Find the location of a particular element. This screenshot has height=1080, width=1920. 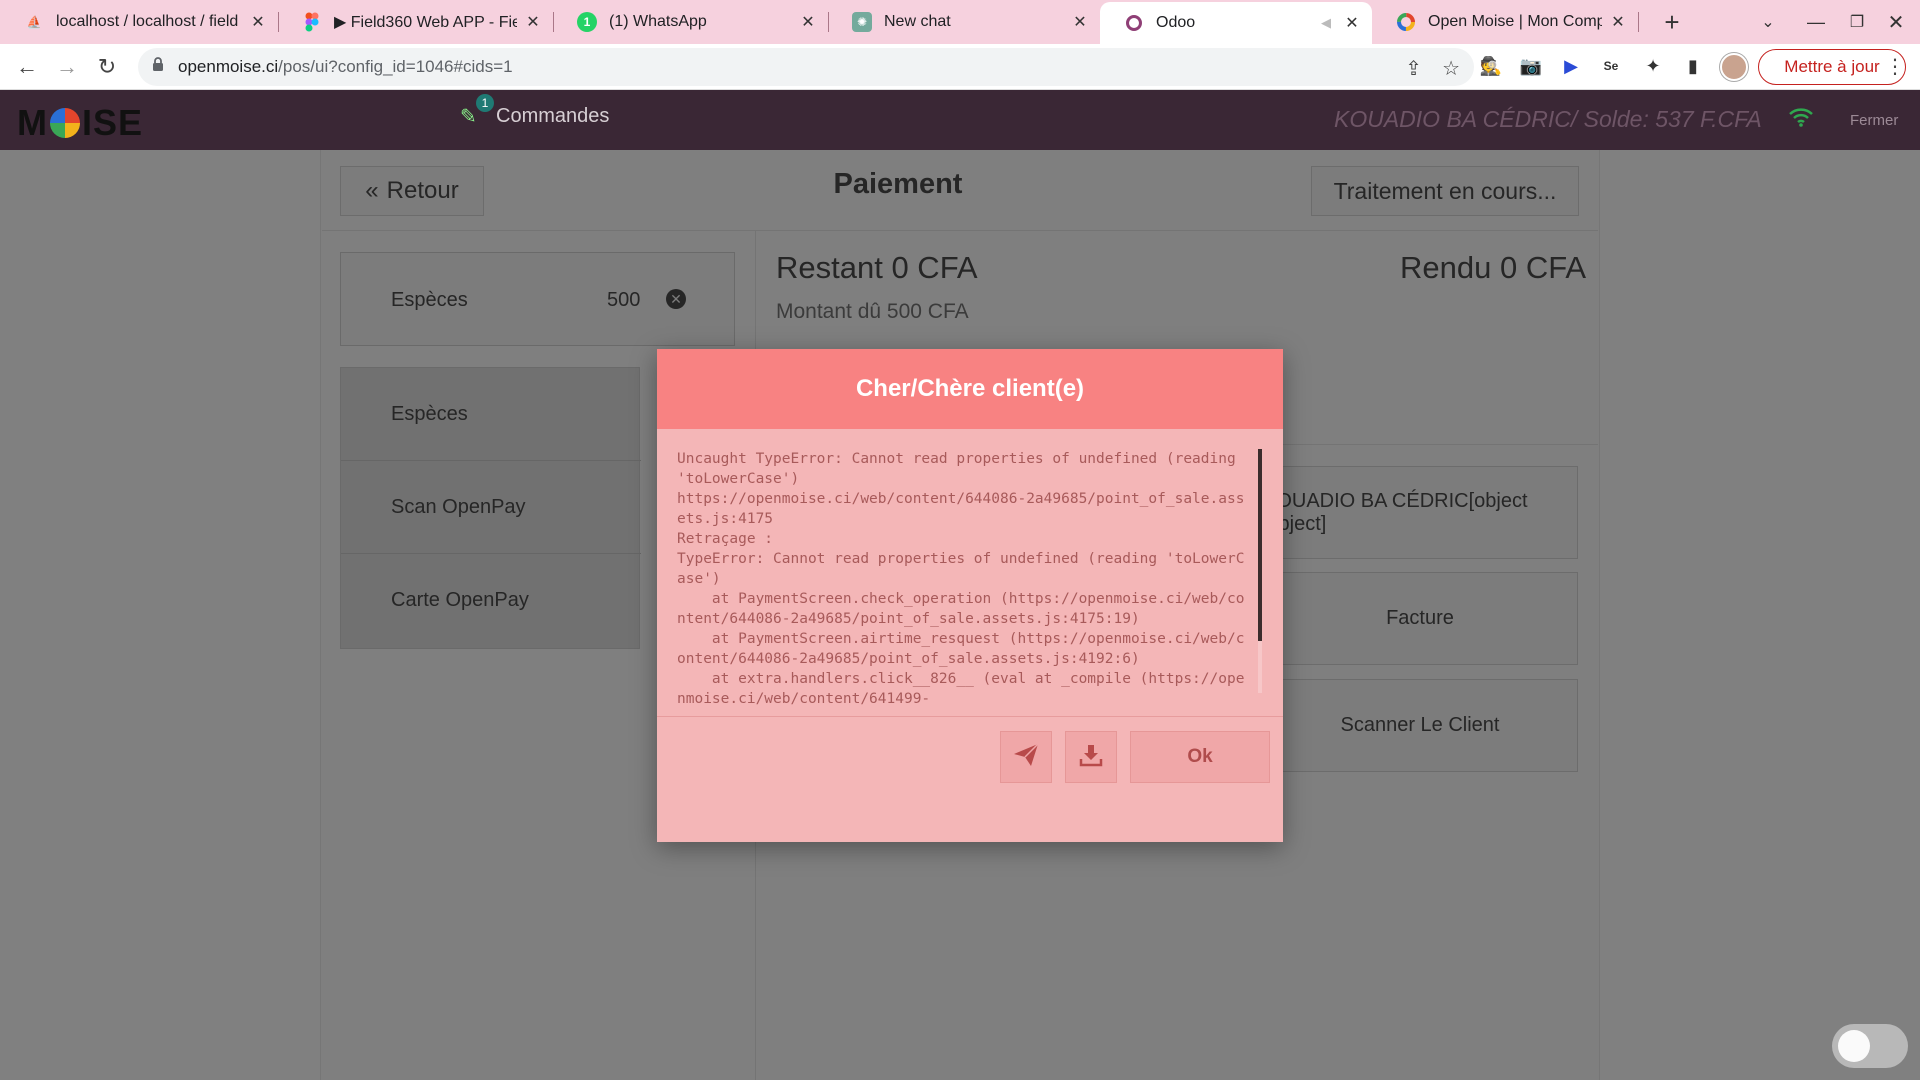

odoo-icon is located at coordinates (1134, 23).